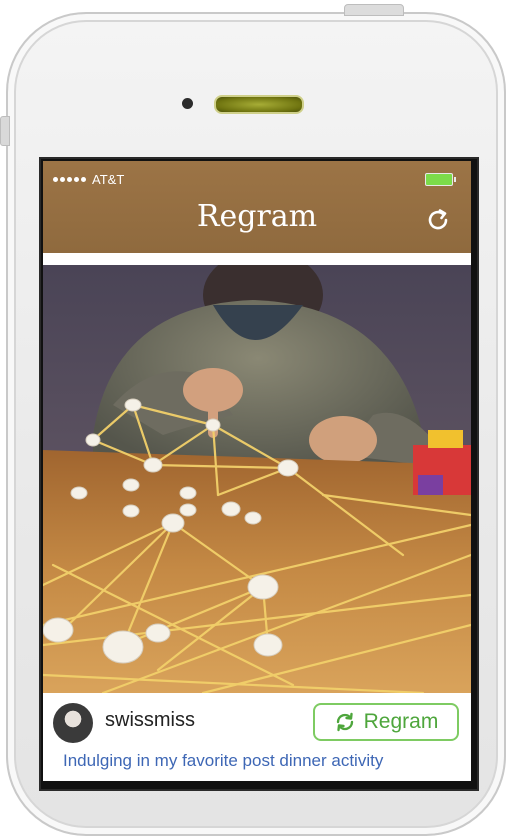 This screenshot has width=507, height=836. Describe the element at coordinates (344, 722) in the screenshot. I see `repost-icon` at that location.